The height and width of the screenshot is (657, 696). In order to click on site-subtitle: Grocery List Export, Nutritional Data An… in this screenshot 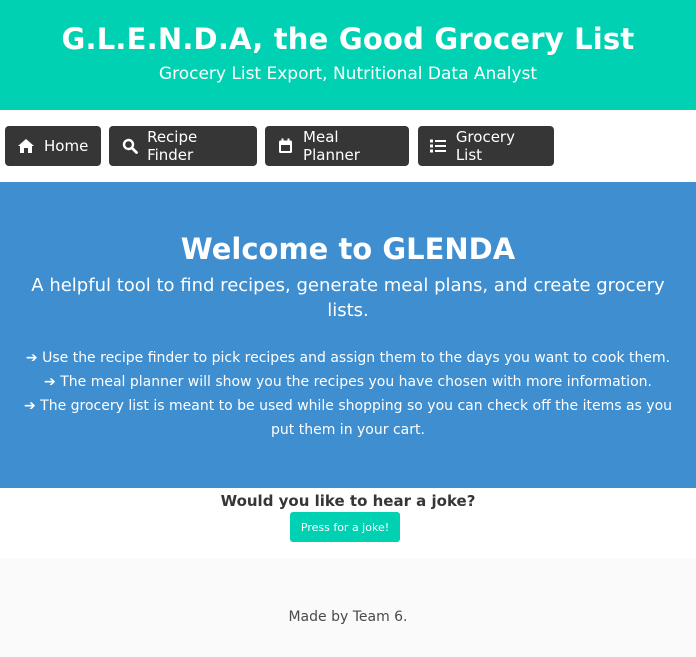, I will do `click(348, 74)`.